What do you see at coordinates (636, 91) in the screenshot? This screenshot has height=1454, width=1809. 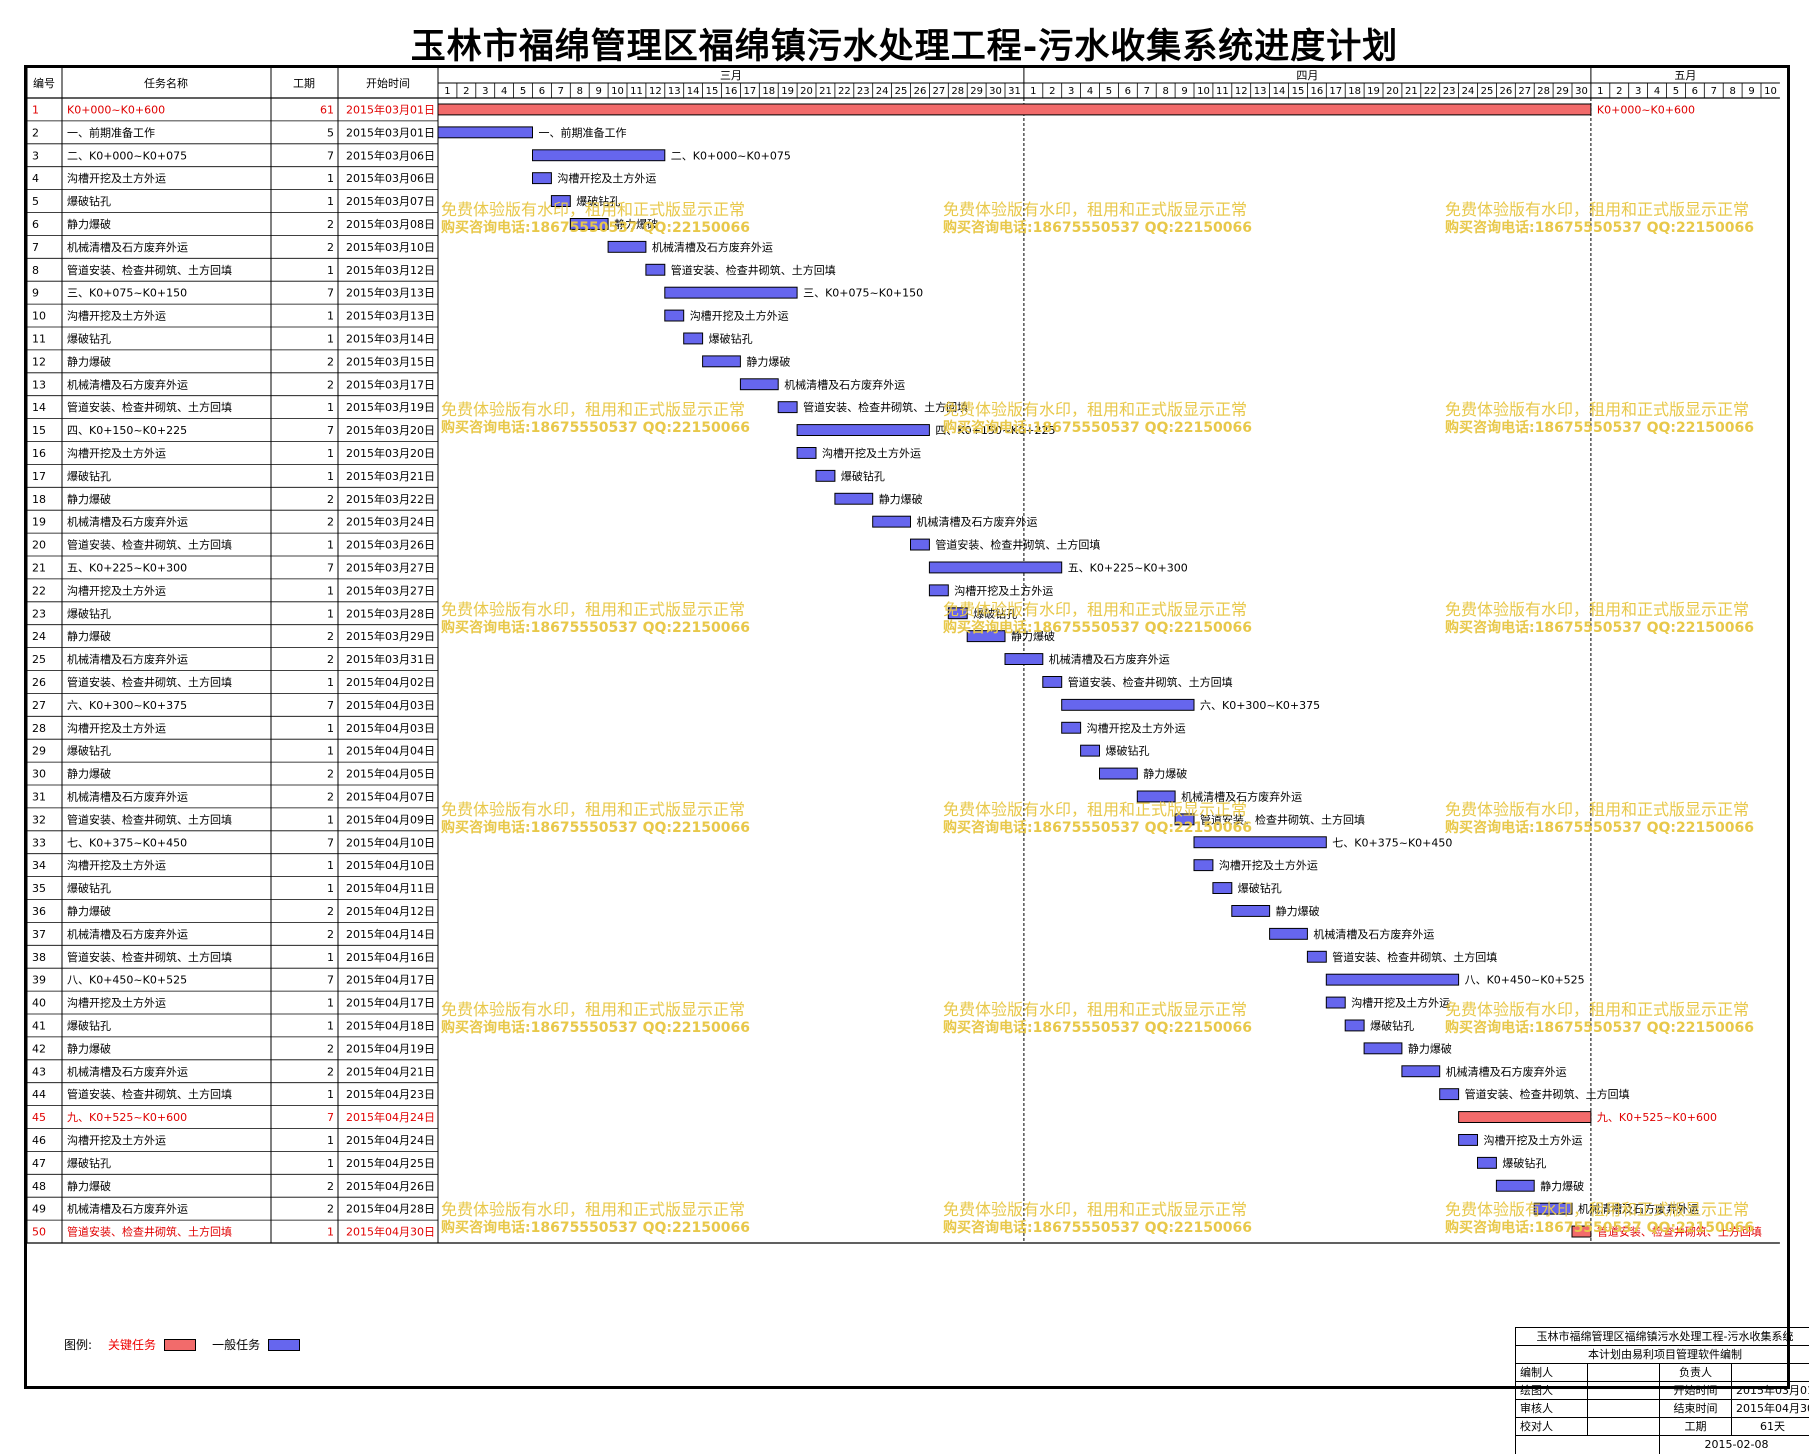 I see `day-tick-label: 11` at bounding box center [636, 91].